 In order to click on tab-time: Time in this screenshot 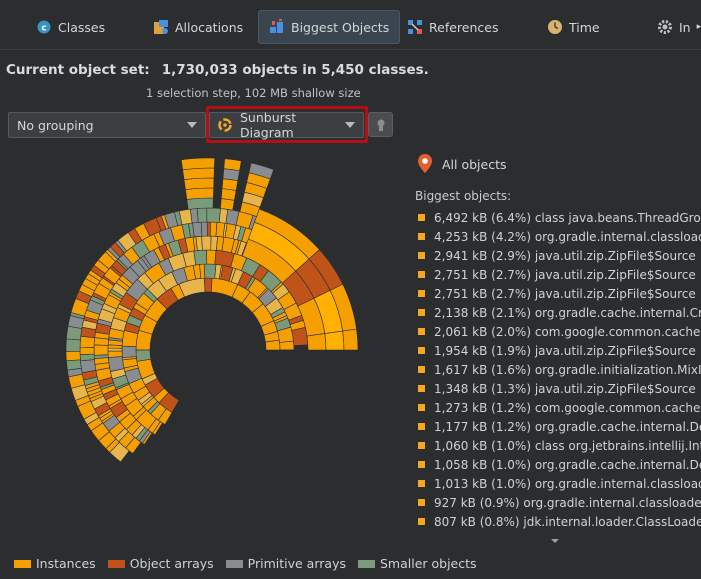, I will do `click(573, 27)`.